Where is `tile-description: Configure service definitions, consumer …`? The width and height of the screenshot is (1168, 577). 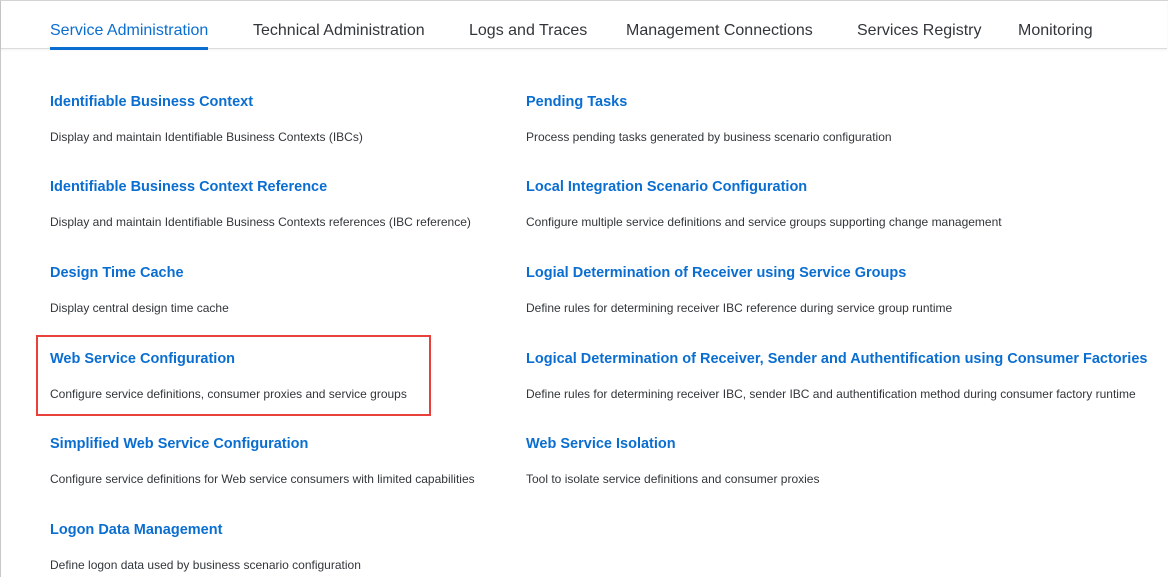 tile-description: Configure service definitions, consumer … is located at coordinates (228, 394).